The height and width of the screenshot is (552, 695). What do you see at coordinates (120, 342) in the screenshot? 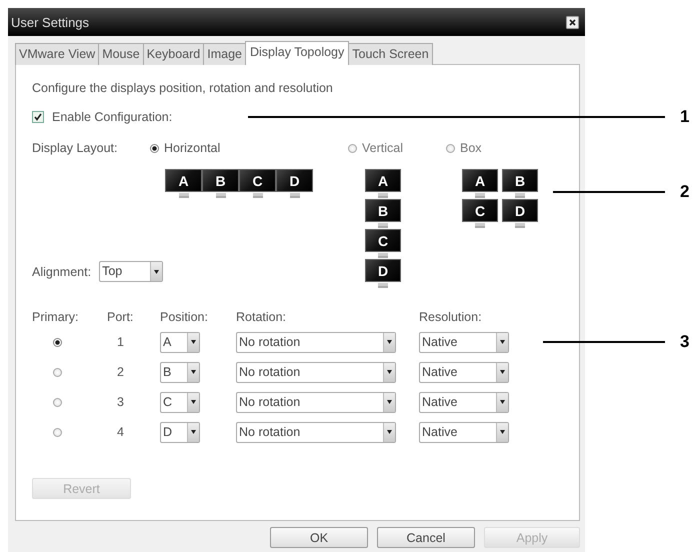
I see `port-number: 1` at bounding box center [120, 342].